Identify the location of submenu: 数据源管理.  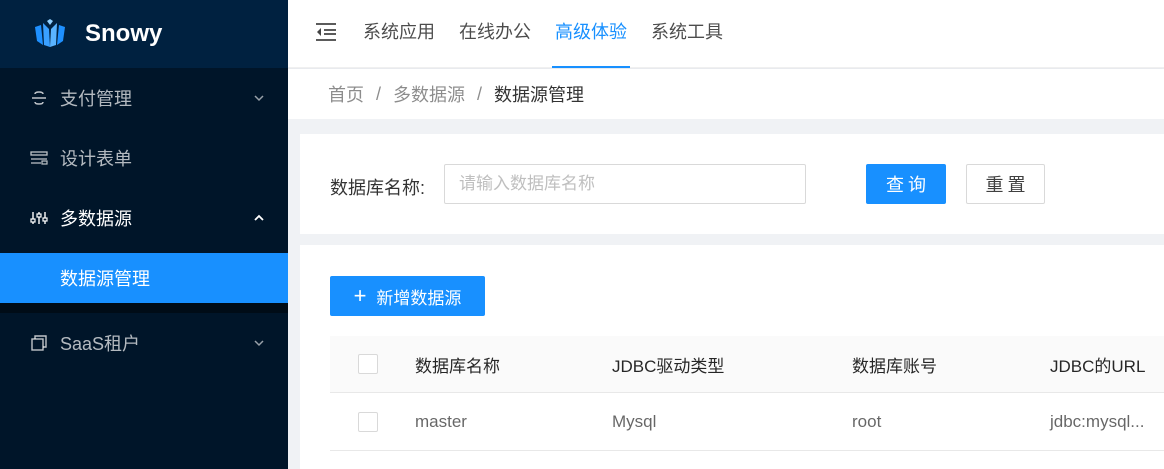
(144, 283).